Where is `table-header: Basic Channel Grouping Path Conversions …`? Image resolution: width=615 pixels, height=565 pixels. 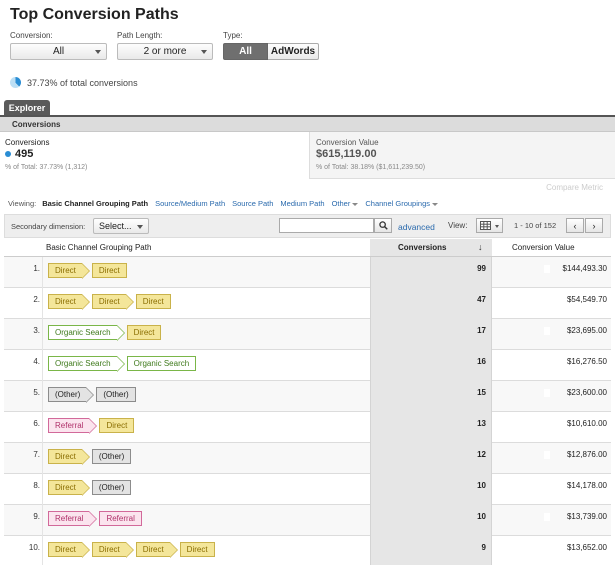
table-header: Basic Channel Grouping Path Conversions … is located at coordinates (307, 248).